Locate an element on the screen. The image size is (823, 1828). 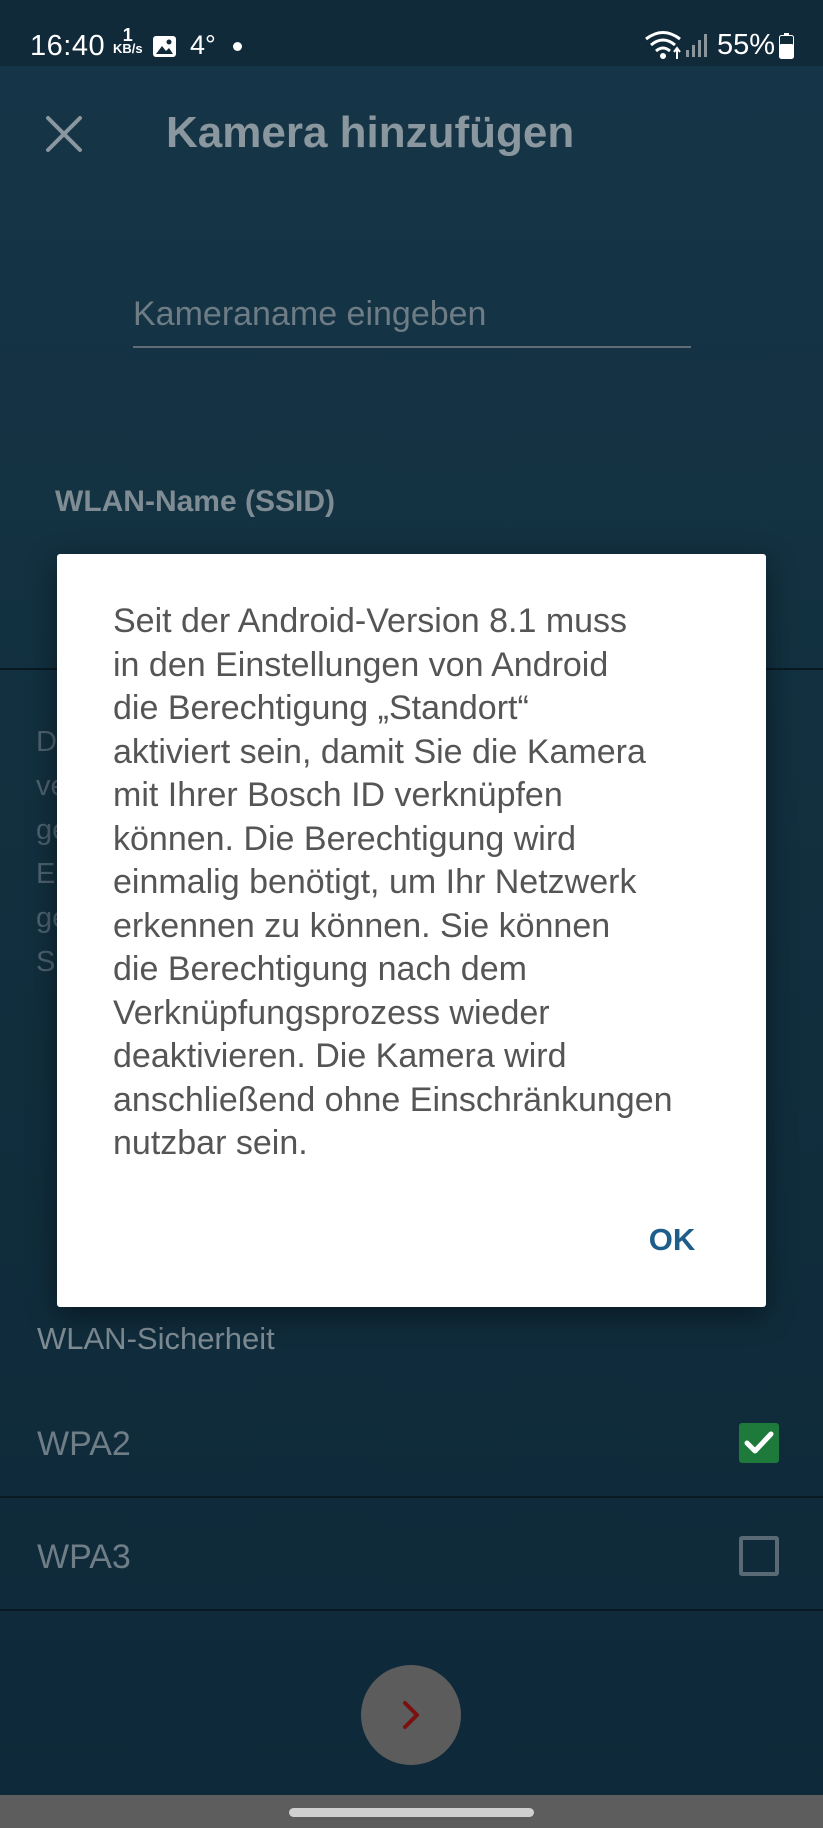
dialog-message-line: die Berechtigung nach dem is located at coordinates (320, 969).